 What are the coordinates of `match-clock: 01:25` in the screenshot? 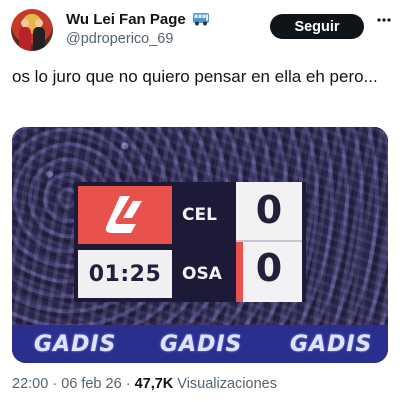 It's located at (125, 274).